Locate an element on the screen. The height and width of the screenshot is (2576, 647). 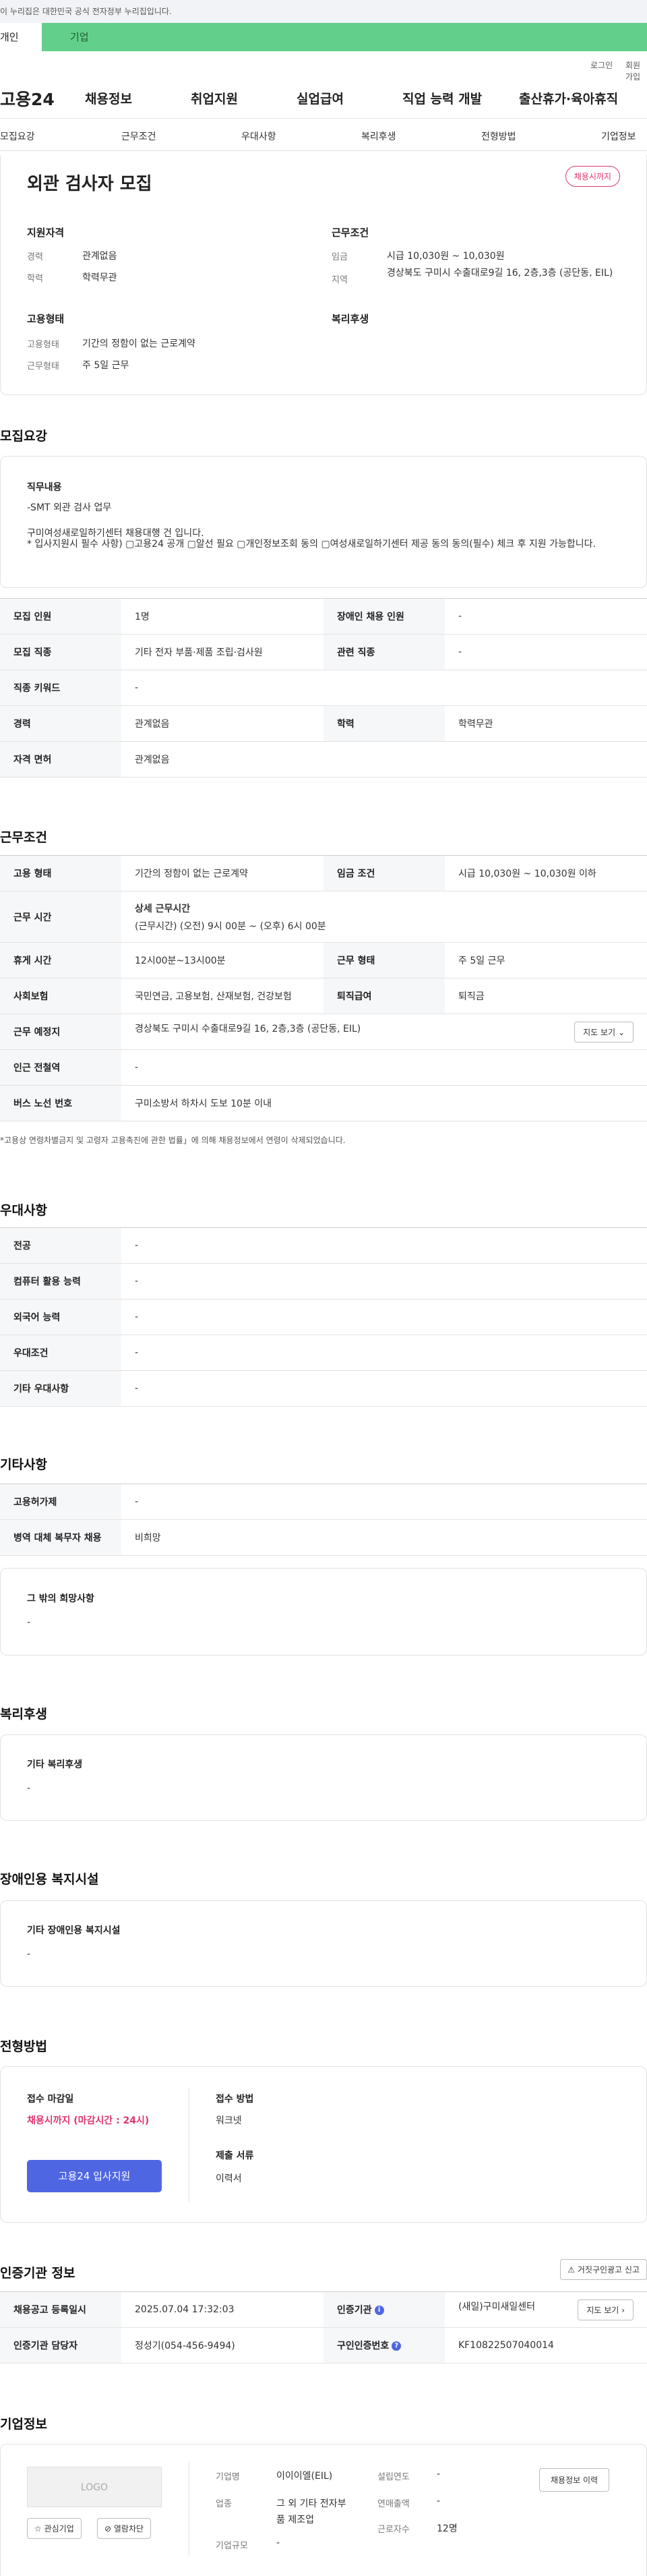
map-button-label: 지도 보기 is located at coordinates (603, 2310).